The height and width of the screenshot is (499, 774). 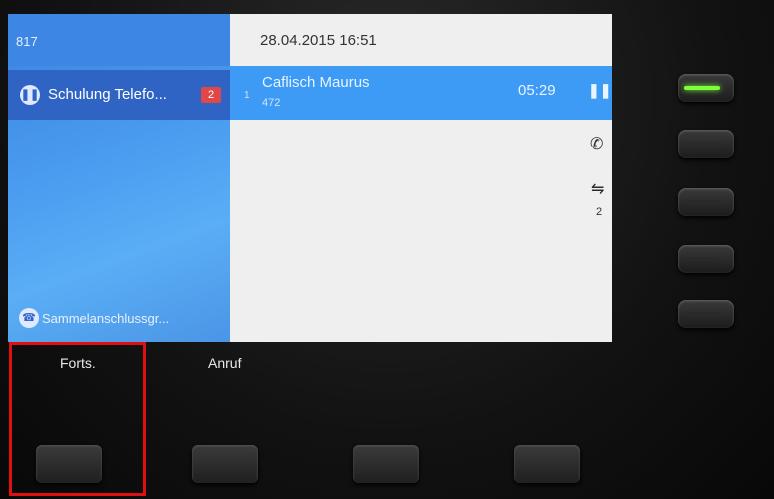 What do you see at coordinates (29, 318) in the screenshot?
I see `hunt-group-icon: ☎` at bounding box center [29, 318].